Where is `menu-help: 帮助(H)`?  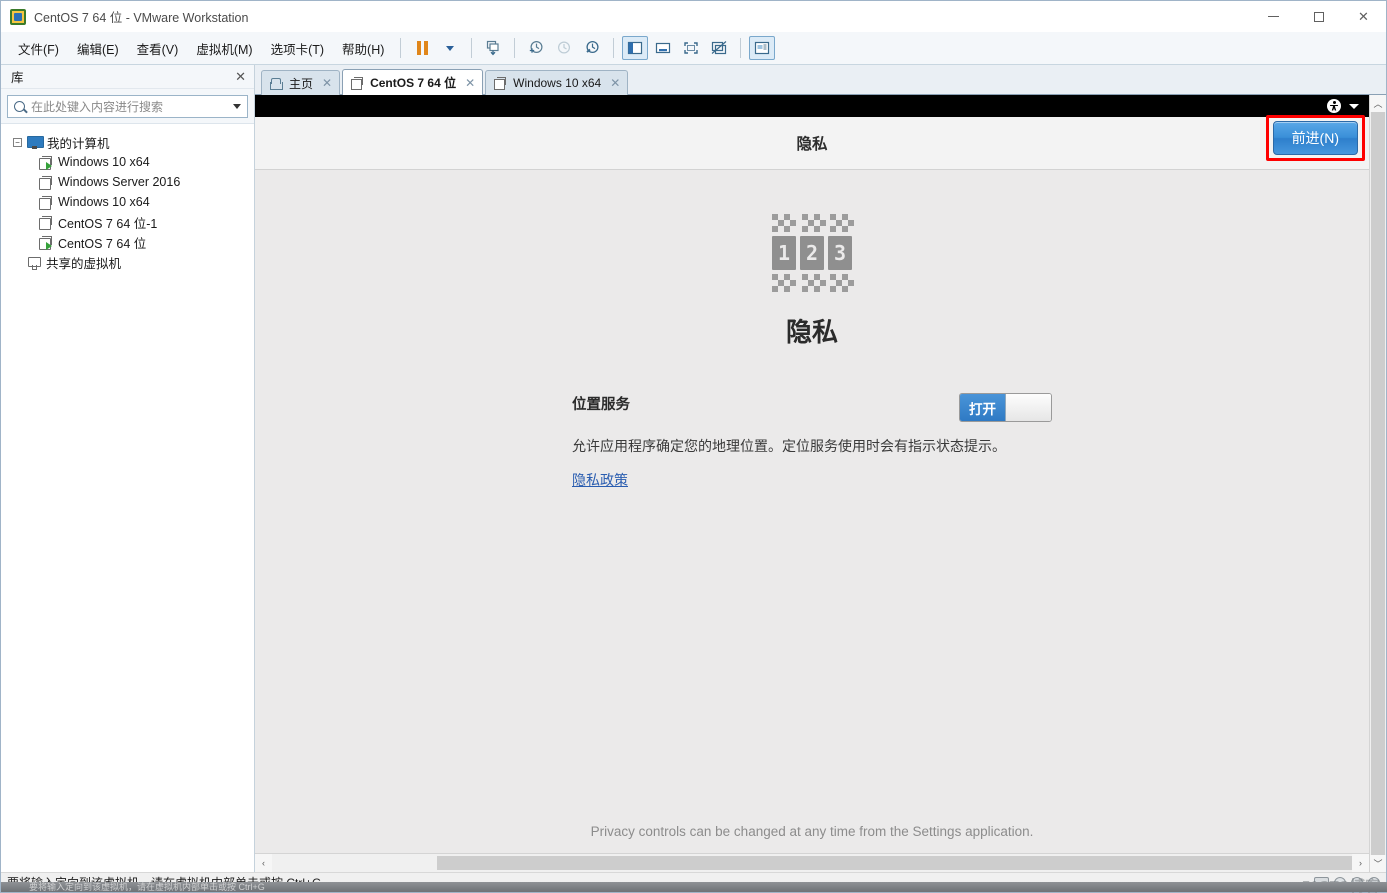 menu-help: 帮助(H) is located at coordinates (363, 48).